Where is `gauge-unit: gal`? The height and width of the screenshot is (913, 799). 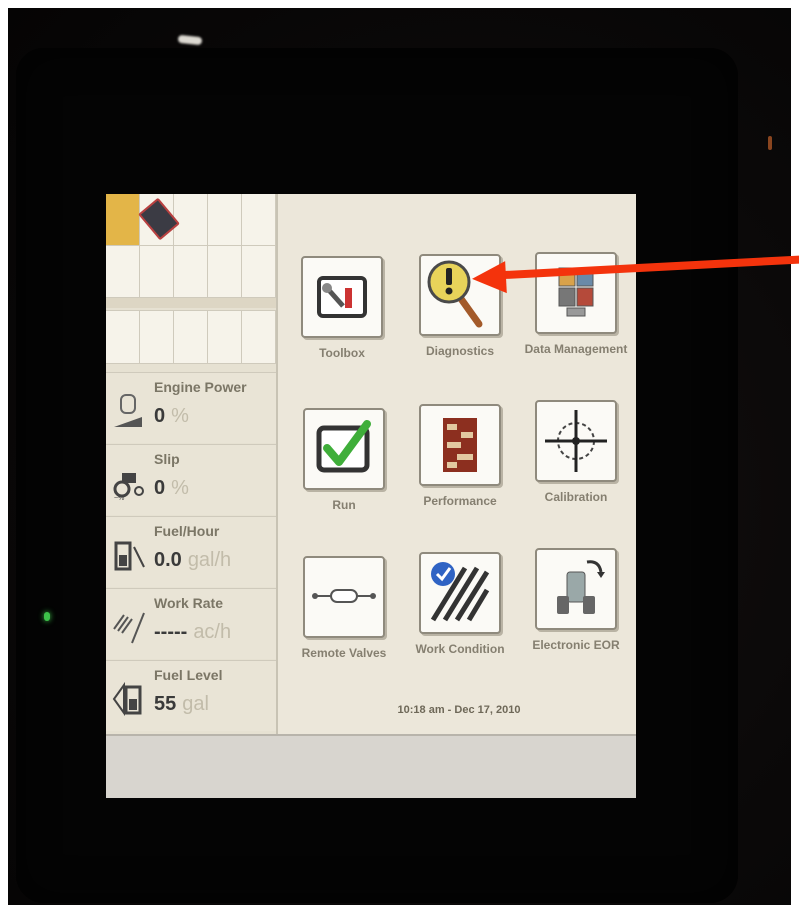 gauge-unit: gal is located at coordinates (195, 704).